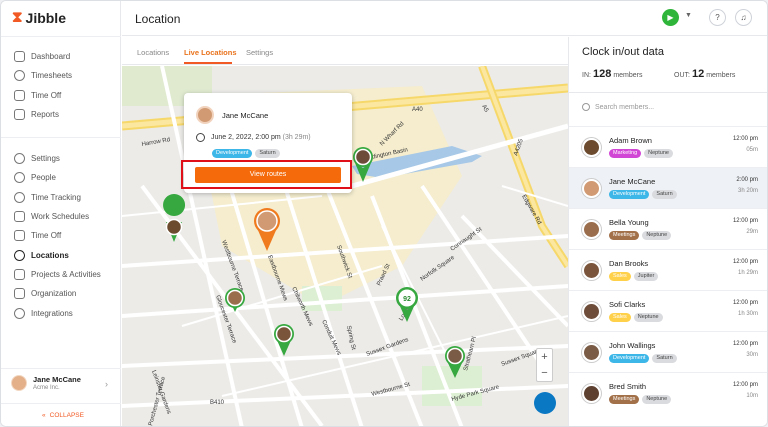 The image size is (768, 427). Describe the element at coordinates (246, 153) in the screenshot. I see `popup-tags: Development Saturn` at that location.